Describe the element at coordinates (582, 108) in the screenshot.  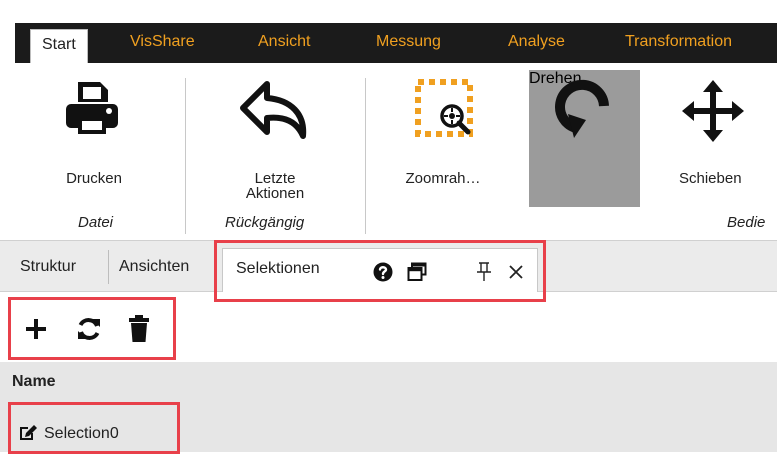
I see `rotate-icon` at that location.